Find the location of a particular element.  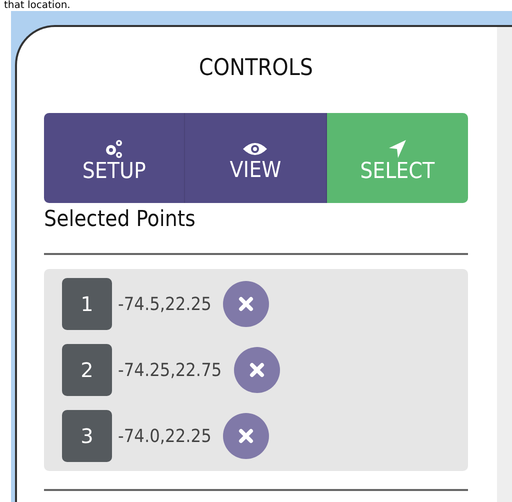

point-coordinates: -74.5,22.25 is located at coordinates (165, 304).